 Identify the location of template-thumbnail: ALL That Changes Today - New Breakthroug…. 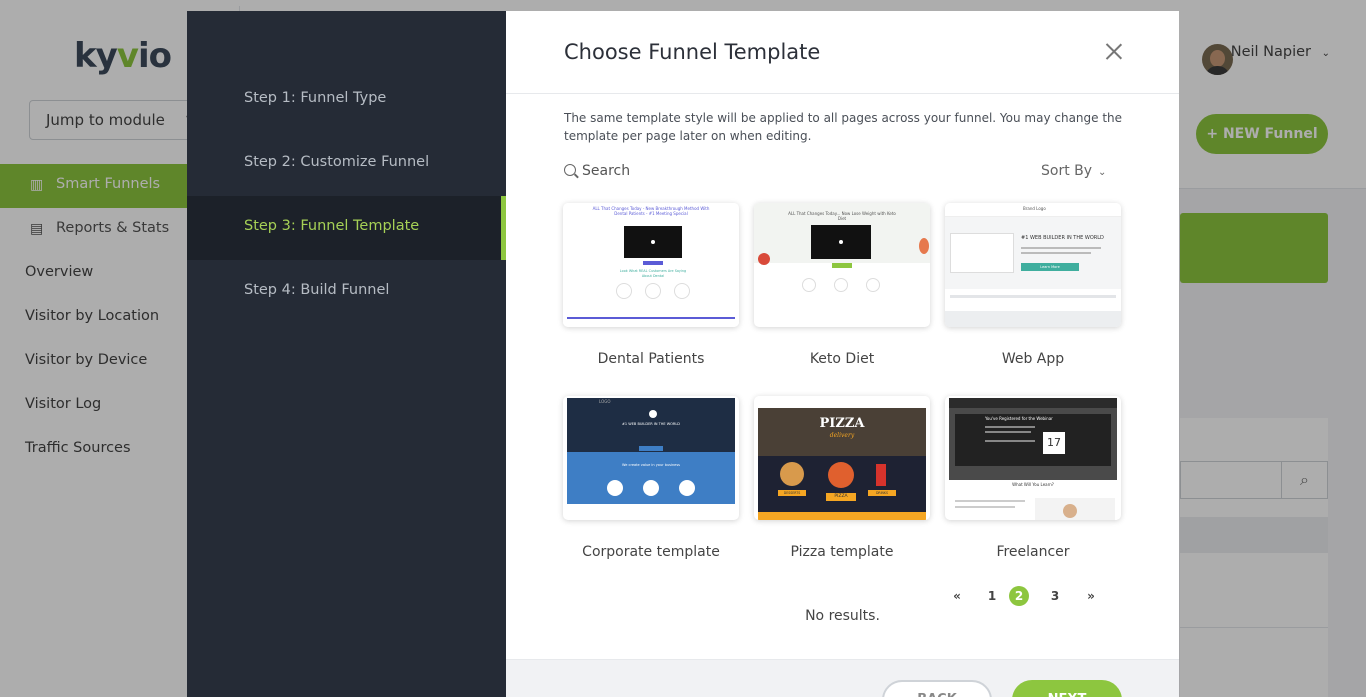
(651, 265).